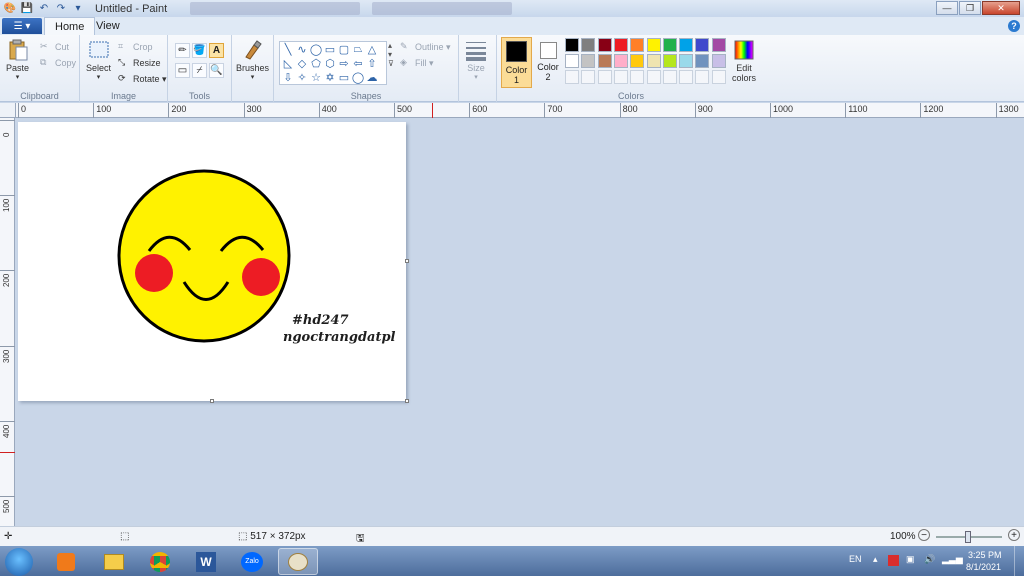 This screenshot has height=576, width=1024. I want to click on color2-button: Color 2, so click(548, 62).